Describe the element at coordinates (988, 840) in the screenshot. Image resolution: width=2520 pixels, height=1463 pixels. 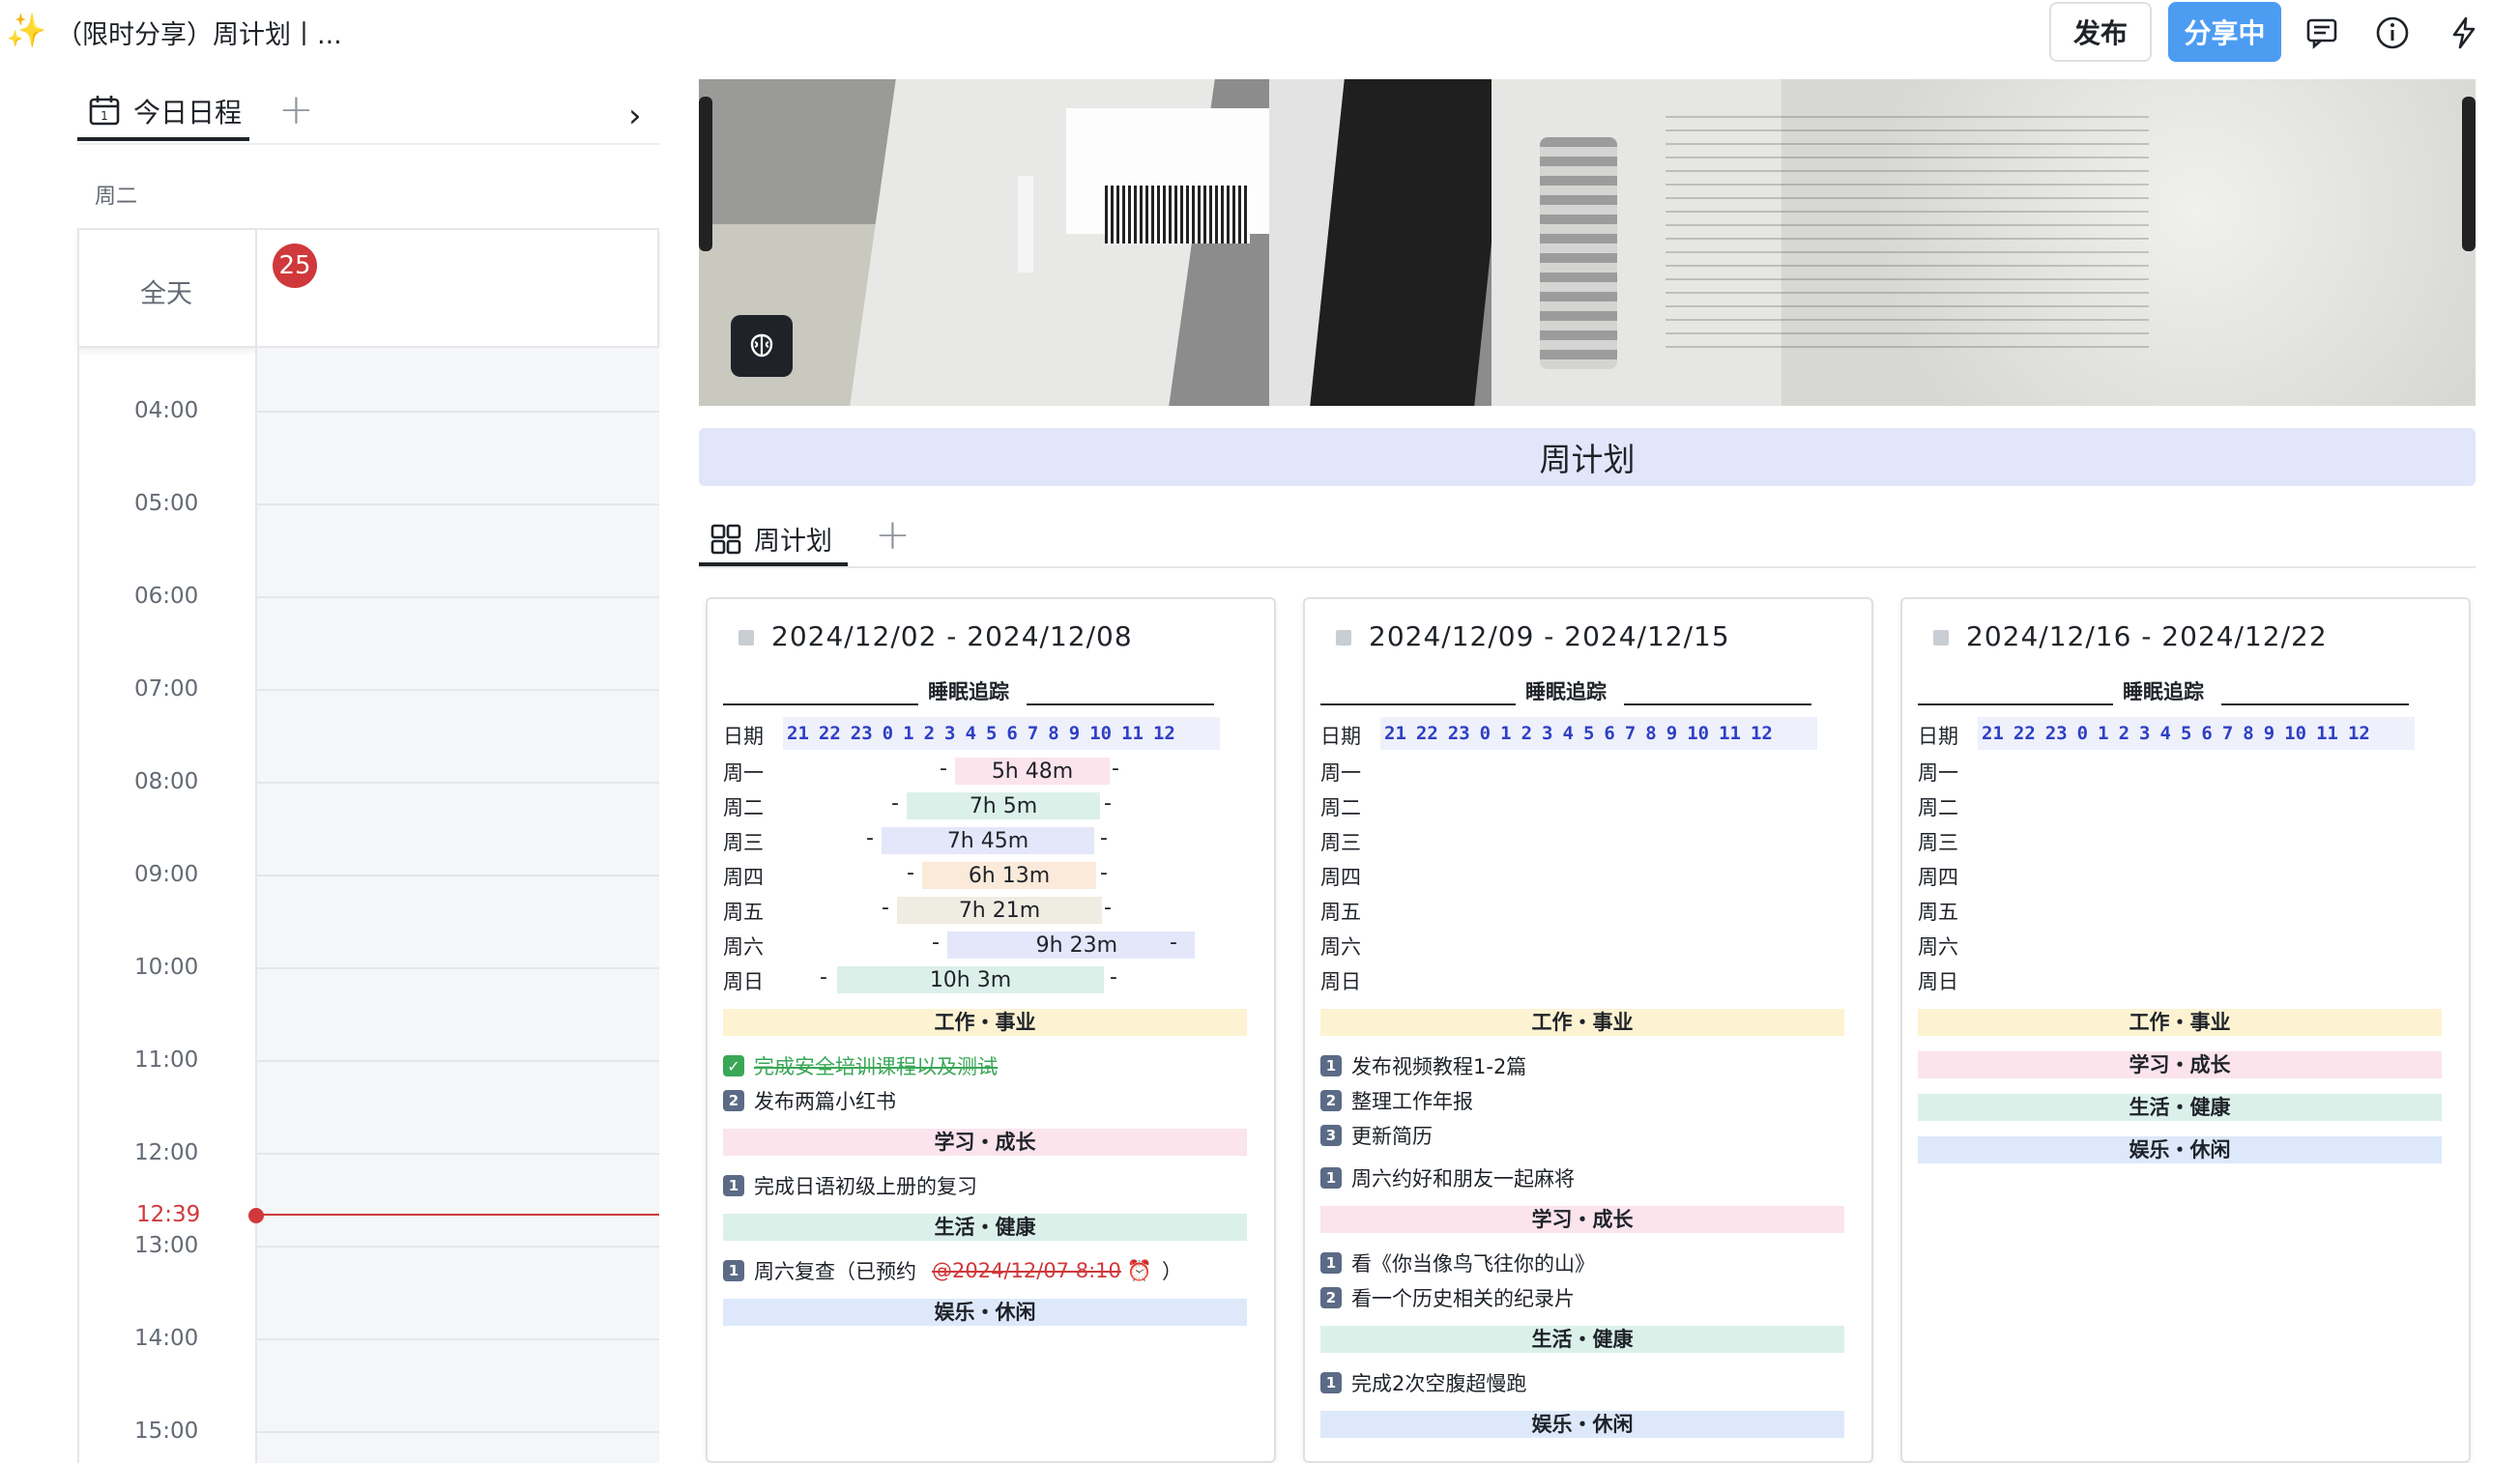
I see `sleep-bar: 7h 45m` at that location.